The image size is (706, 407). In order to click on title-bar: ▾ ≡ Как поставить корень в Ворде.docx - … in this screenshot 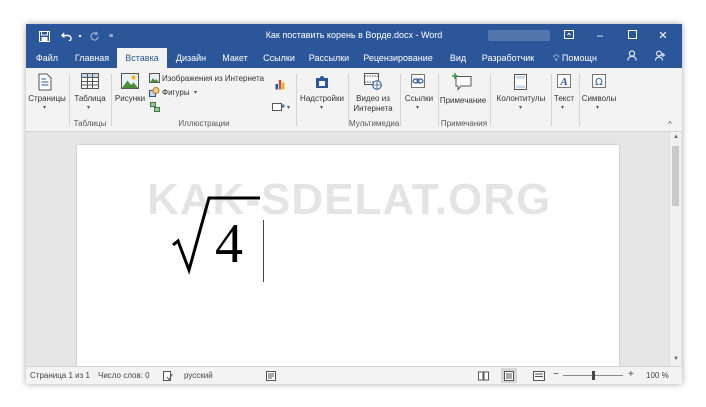, I will do `click(354, 36)`.